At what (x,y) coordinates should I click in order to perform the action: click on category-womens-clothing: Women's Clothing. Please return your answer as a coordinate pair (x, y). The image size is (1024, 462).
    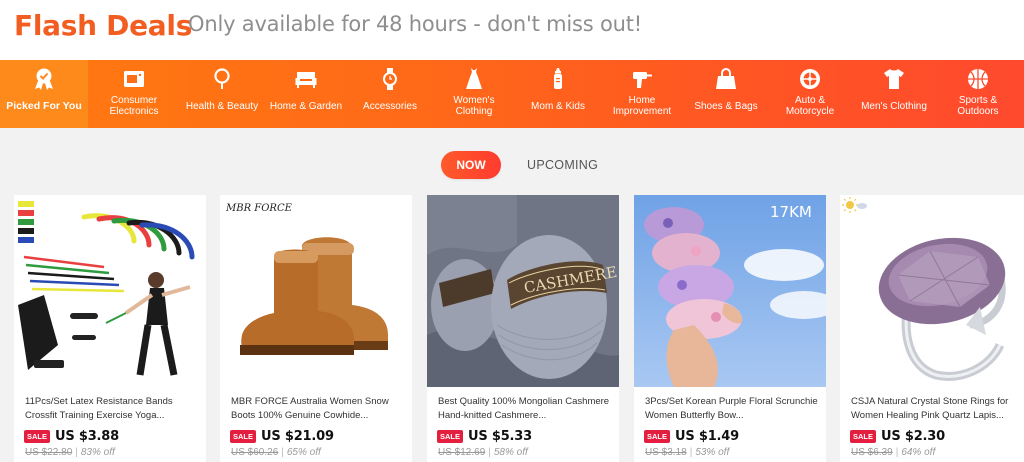
    Looking at the image, I should click on (474, 94).